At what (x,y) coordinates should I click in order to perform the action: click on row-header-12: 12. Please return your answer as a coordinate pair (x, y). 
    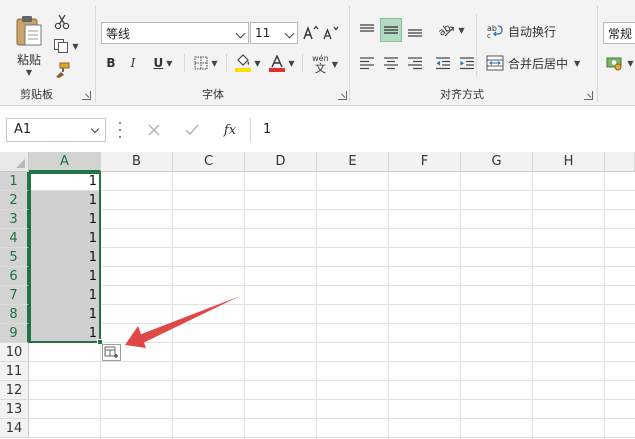
    Looking at the image, I should click on (14, 390).